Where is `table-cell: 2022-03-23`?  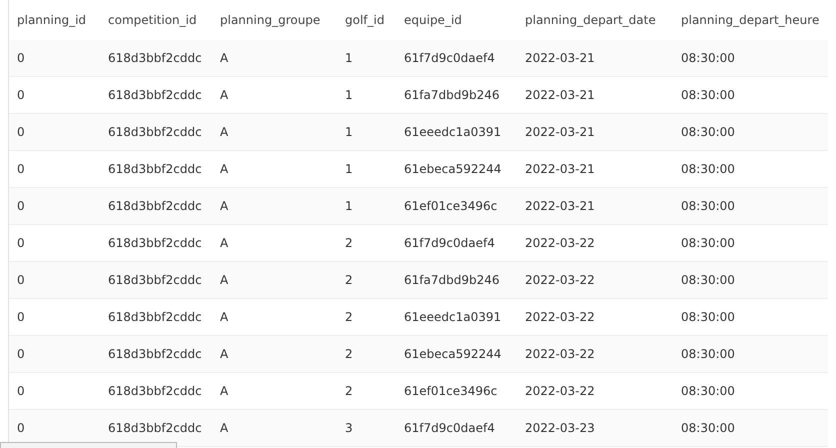 table-cell: 2022-03-23 is located at coordinates (595, 428).